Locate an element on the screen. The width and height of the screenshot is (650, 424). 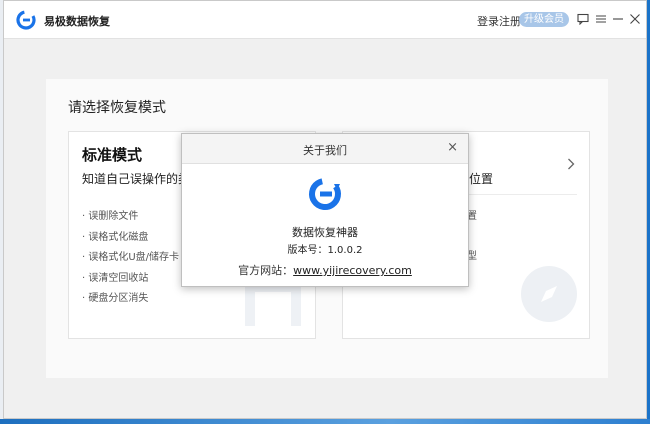
app-logo-icon is located at coordinates (26, 20).